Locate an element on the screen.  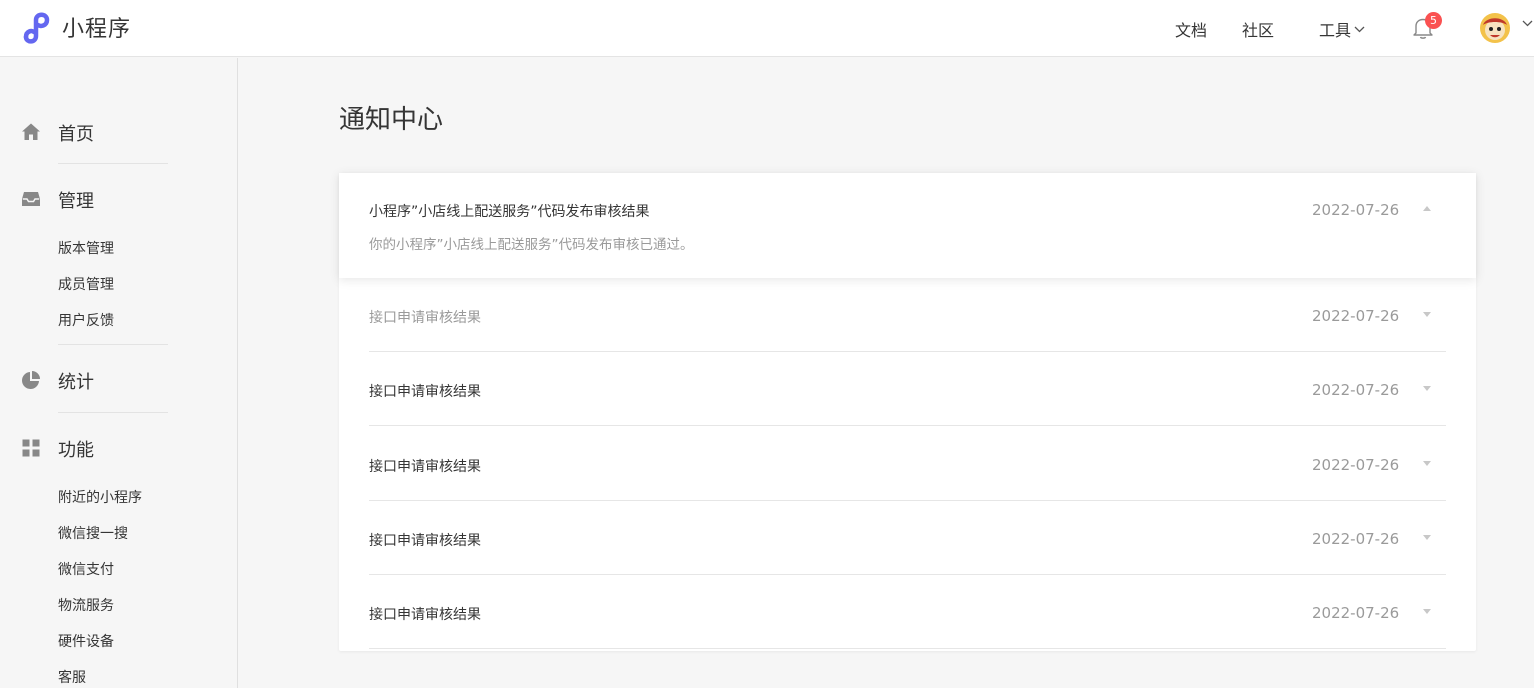
sidebar-item-manage: 管理 is located at coordinates (100, 199).